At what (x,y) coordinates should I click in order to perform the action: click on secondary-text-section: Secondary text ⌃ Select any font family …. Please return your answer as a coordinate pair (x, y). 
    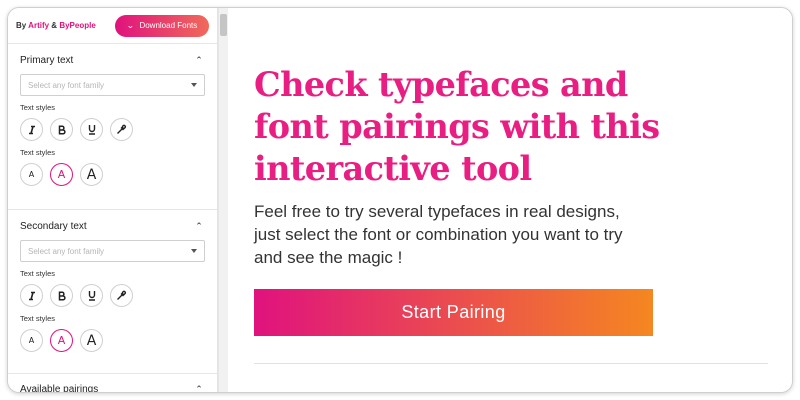
    Looking at the image, I should click on (112, 292).